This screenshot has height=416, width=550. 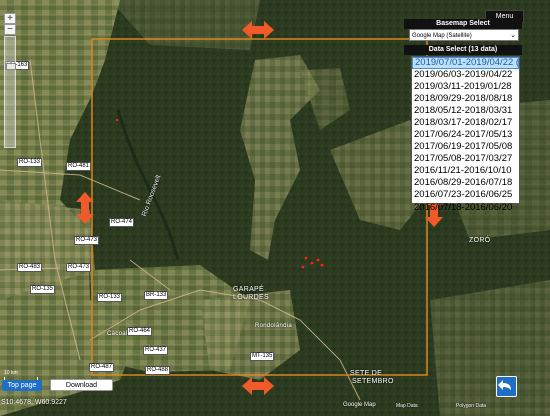 What do you see at coordinates (373, 381) in the screenshot?
I see `place-label-setembro: SETEMBRO` at bounding box center [373, 381].